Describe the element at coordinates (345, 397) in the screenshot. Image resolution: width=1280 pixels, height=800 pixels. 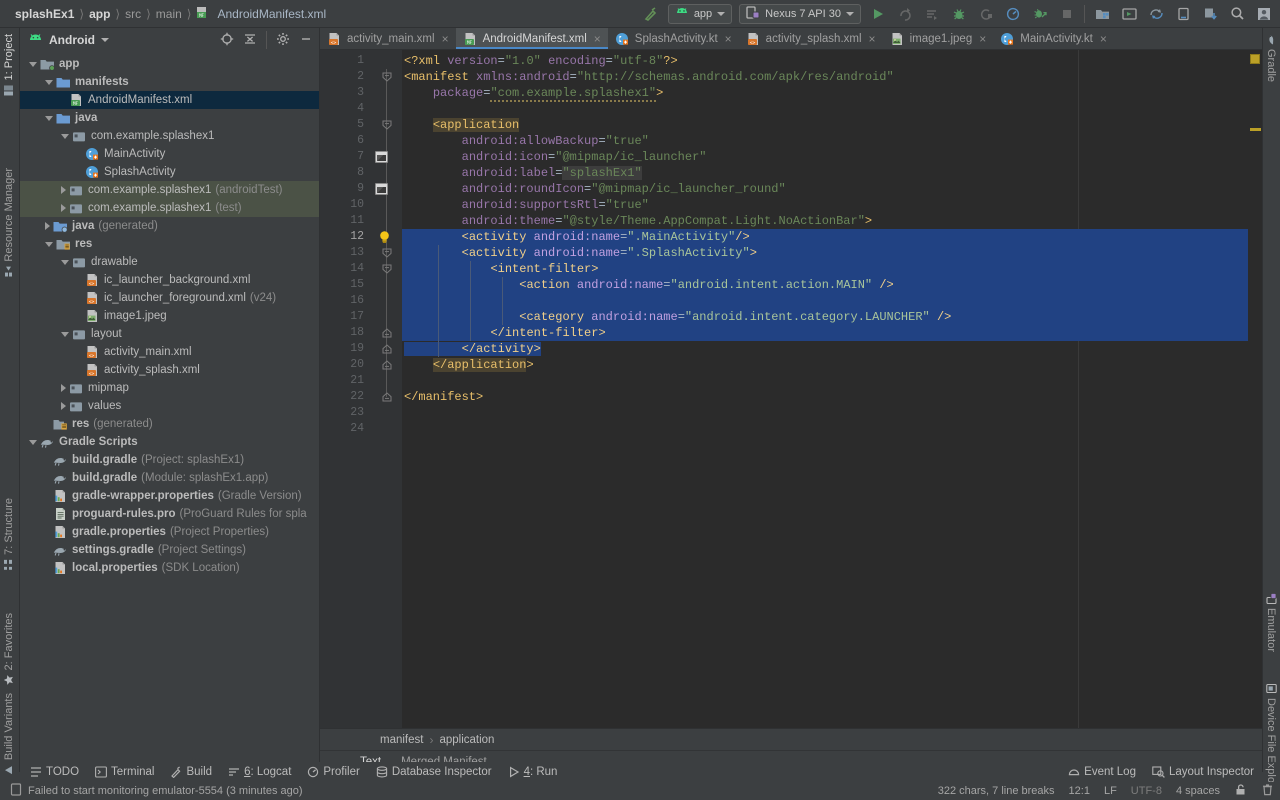
I see `line-number: 22` at that location.